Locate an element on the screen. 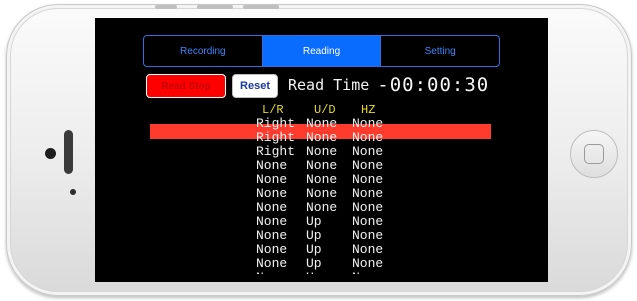 This screenshot has height=301, width=637. read-time-label: Read Time is located at coordinates (329, 85).